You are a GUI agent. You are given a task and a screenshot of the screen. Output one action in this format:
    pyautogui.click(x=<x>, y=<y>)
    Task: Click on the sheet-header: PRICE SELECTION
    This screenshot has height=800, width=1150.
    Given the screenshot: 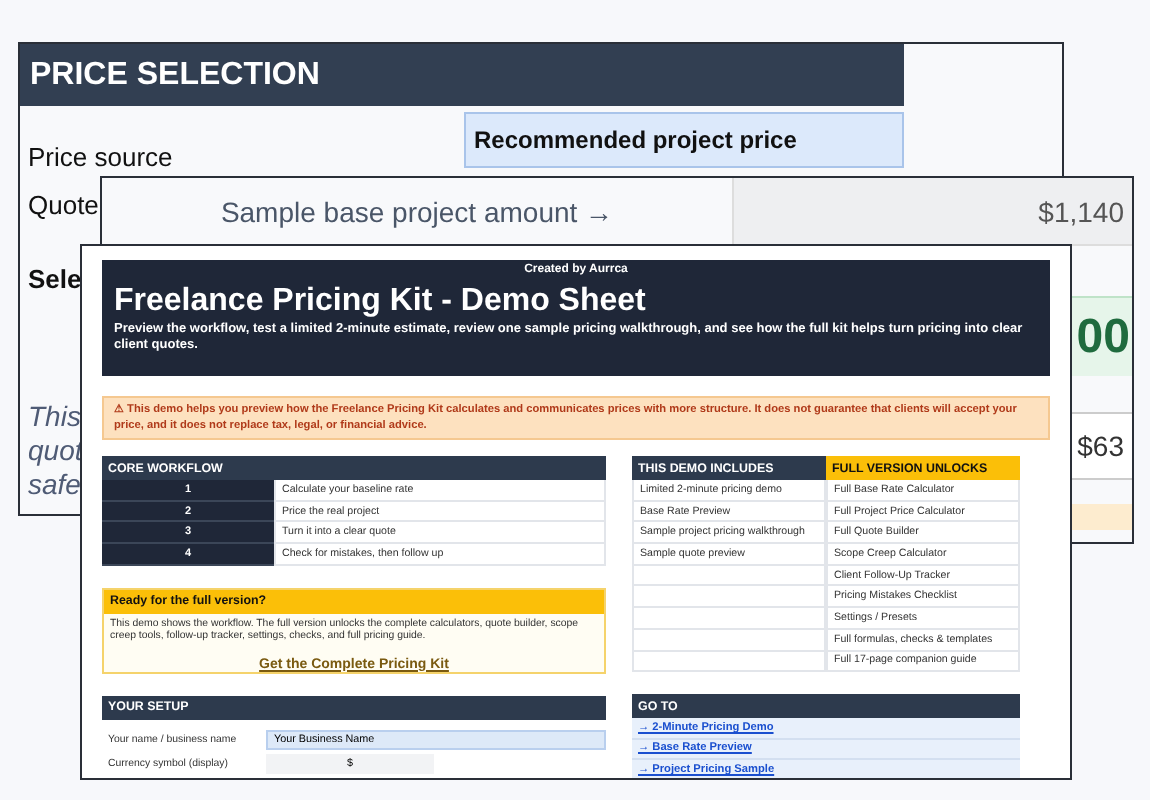 What is the action you would take?
    pyautogui.click(x=462, y=75)
    